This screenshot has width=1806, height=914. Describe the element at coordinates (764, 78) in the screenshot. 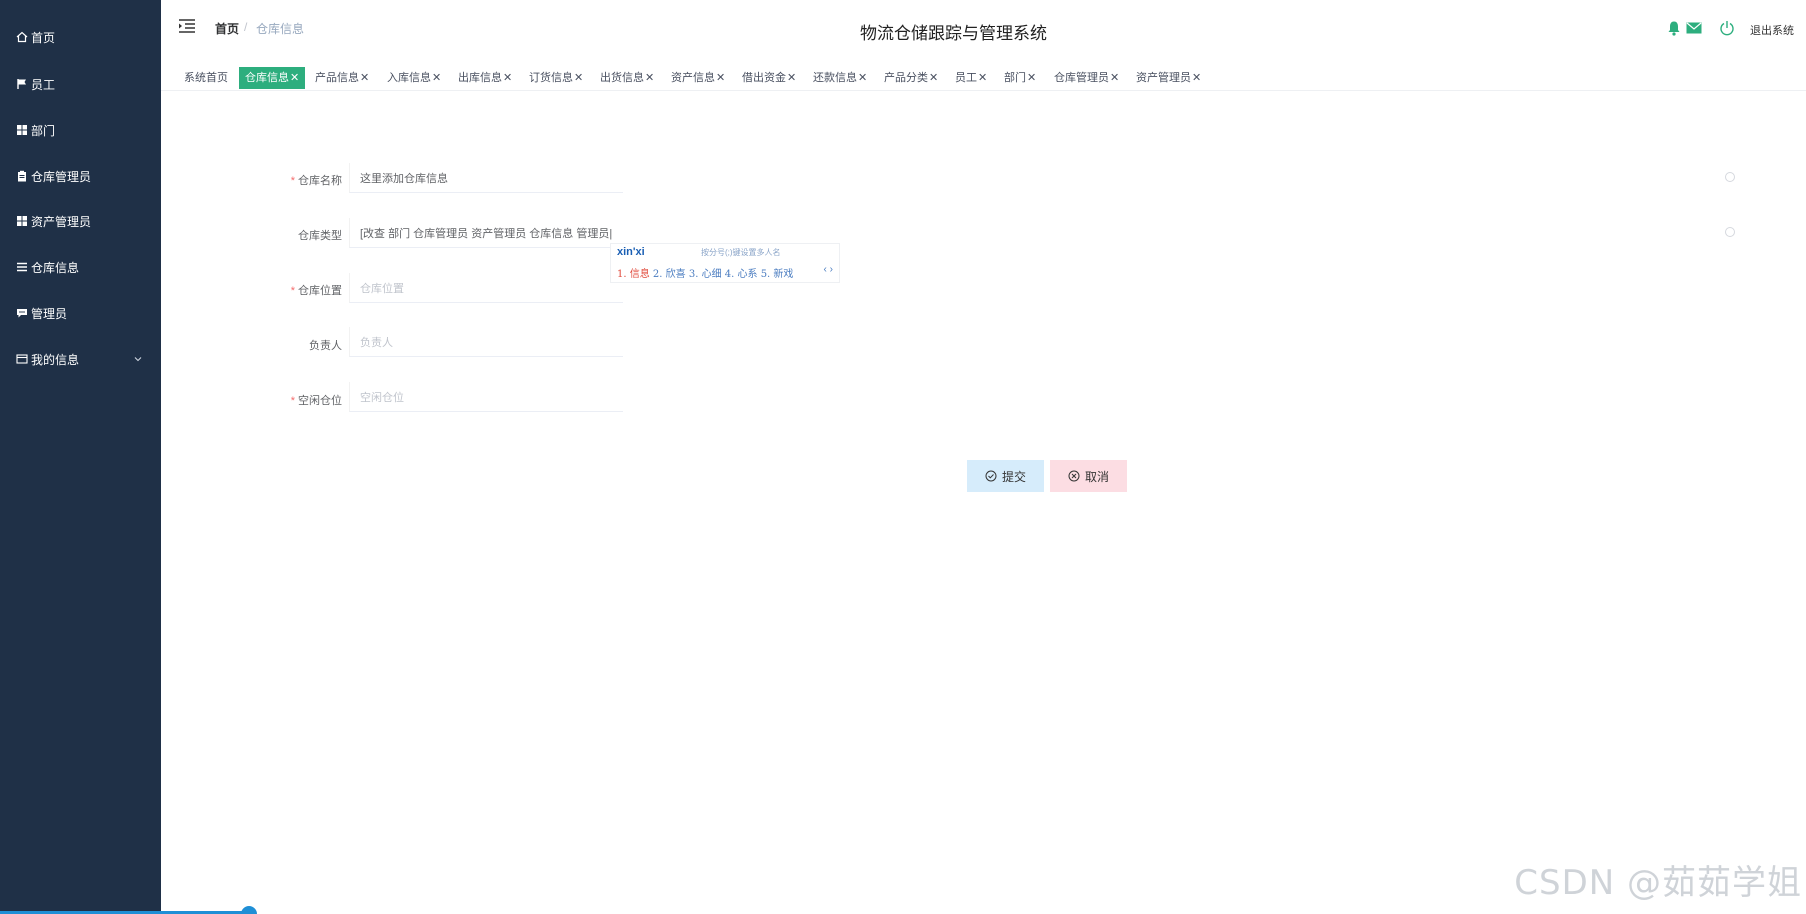

I see `tag-label: 借出资金` at that location.